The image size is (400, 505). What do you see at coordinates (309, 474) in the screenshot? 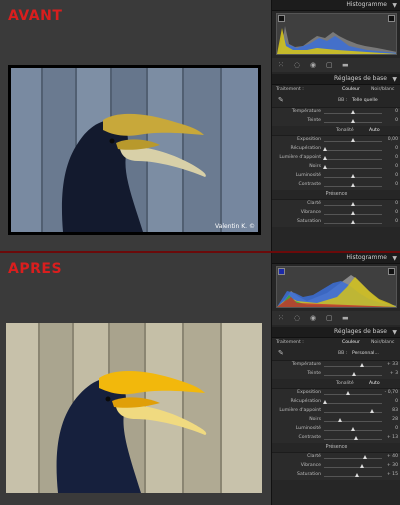
I see `slider-label: Saturation` at bounding box center [309, 474].